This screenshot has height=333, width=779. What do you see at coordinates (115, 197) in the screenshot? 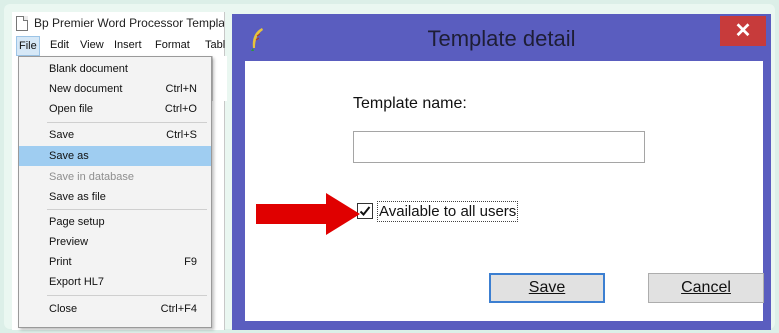
I see `menu-item-save-as-file: Save as file` at bounding box center [115, 197].